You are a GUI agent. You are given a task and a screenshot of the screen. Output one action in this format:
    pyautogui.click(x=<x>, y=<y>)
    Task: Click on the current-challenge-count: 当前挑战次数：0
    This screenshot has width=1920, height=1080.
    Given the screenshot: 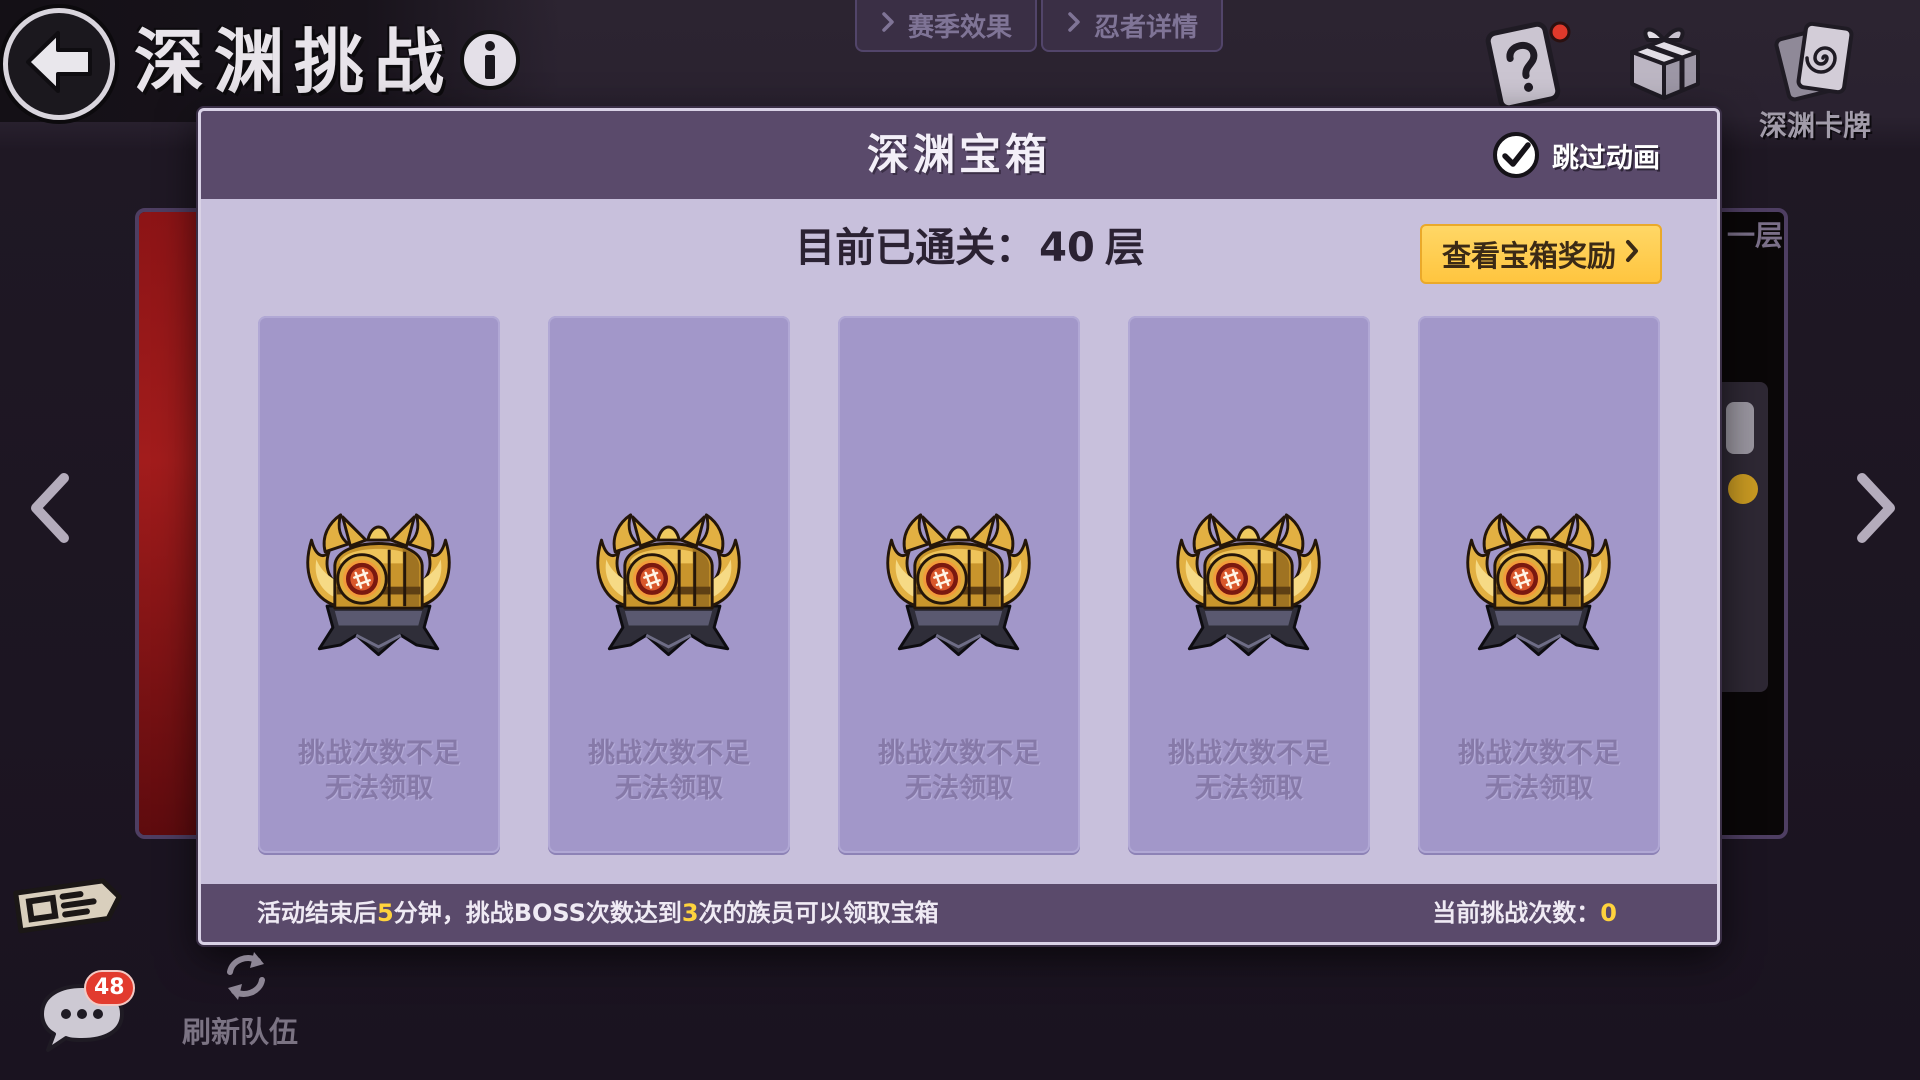 What is the action you would take?
    pyautogui.click(x=1524, y=913)
    